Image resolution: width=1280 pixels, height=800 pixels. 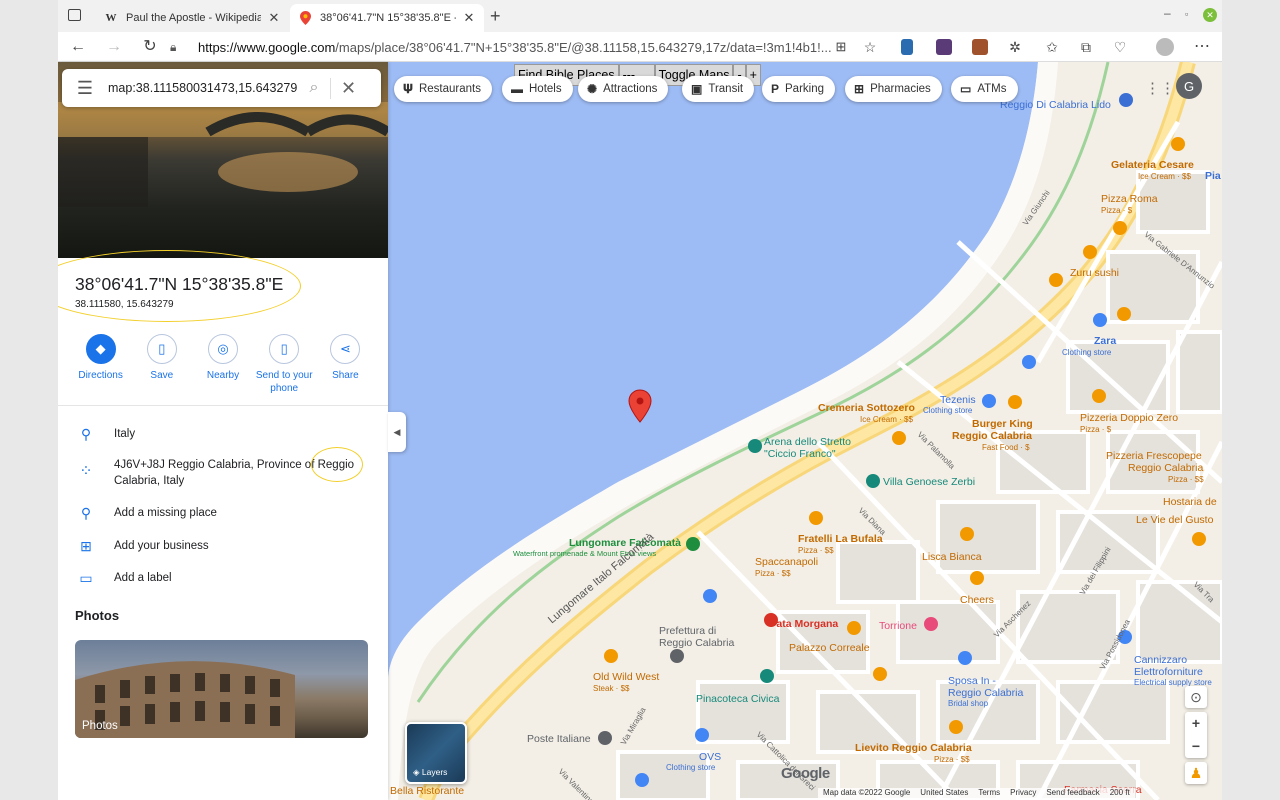 I want to click on add-label-row: ▭ Add a label, so click(x=223, y=578).